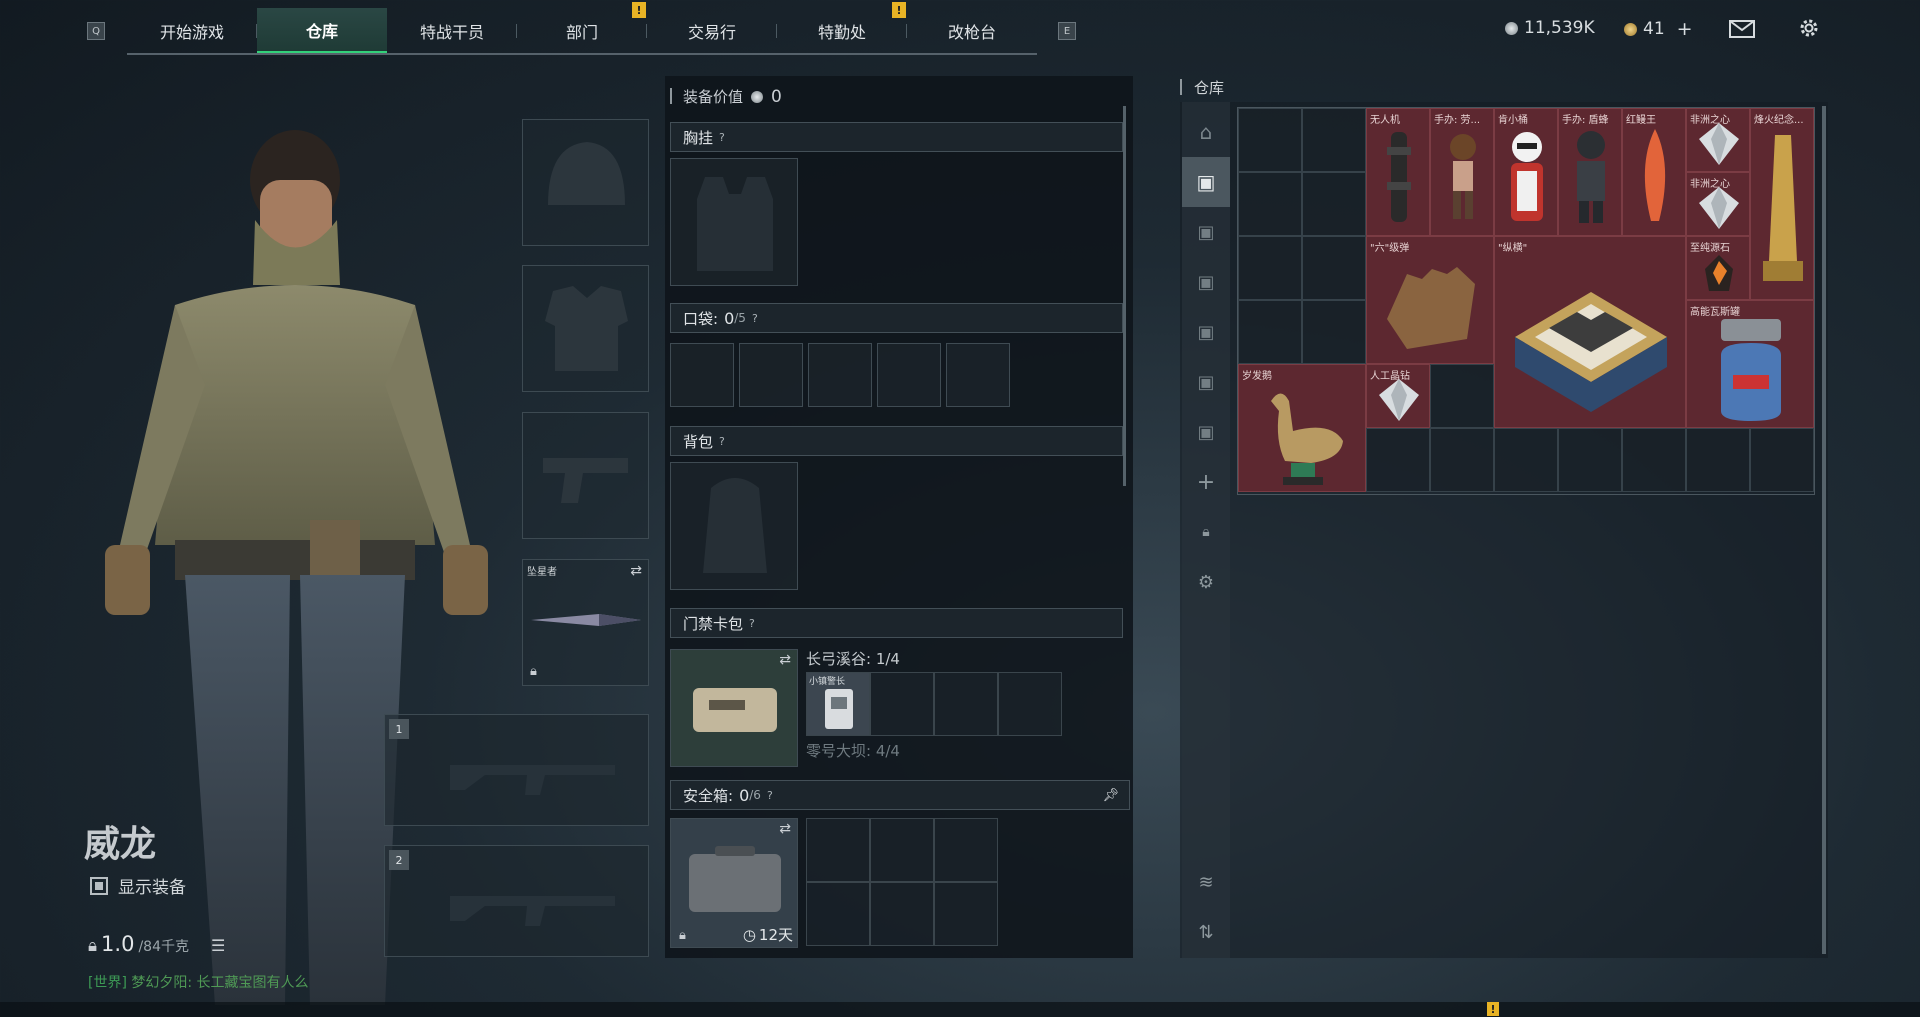  I want to click on loadout-scrollbar, so click(1124, 296).